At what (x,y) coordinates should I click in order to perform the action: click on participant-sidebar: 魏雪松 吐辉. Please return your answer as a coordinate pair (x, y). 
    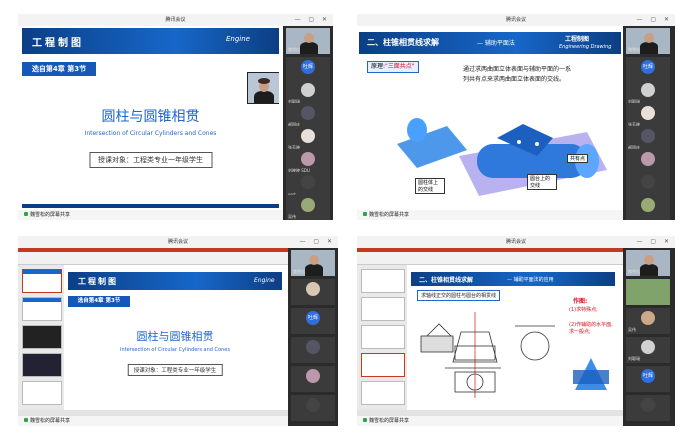
    Looking at the image, I should click on (313, 337).